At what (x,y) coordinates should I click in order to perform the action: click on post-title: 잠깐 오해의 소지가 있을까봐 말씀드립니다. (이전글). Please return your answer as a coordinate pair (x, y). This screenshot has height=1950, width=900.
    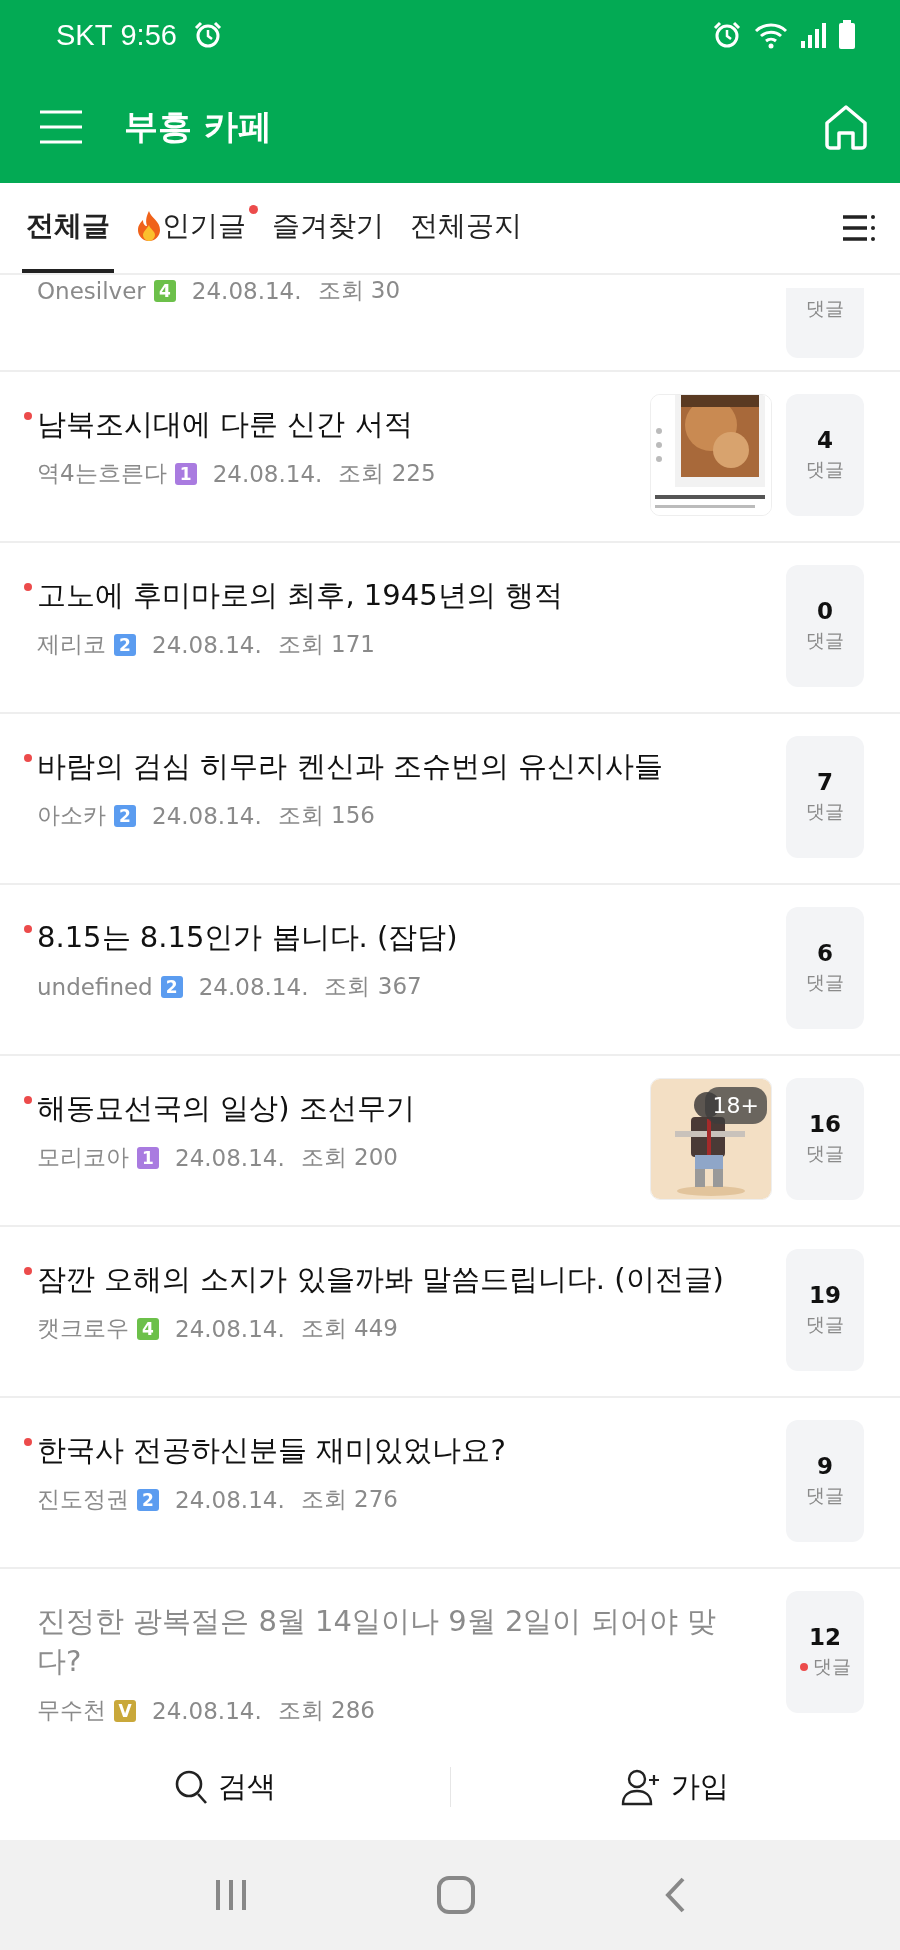
    Looking at the image, I should click on (380, 1279).